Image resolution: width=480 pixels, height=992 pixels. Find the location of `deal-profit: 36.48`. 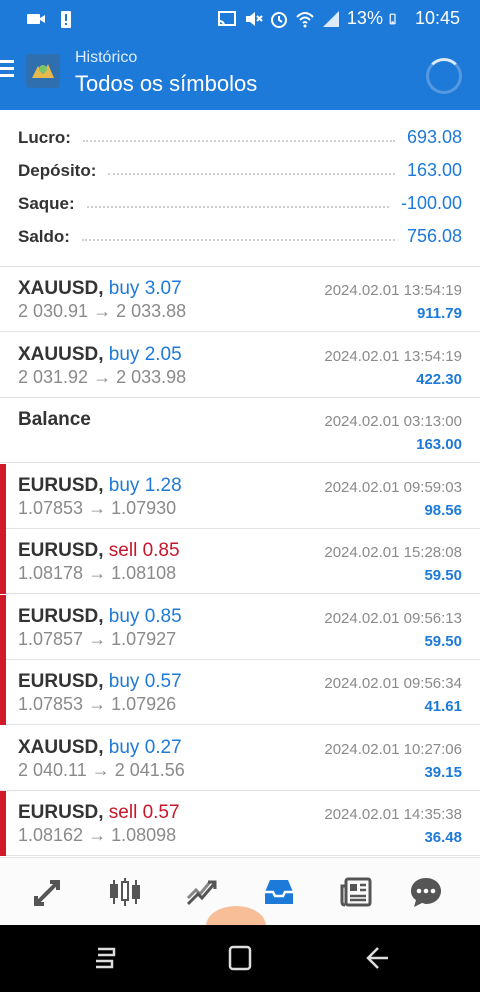

deal-profit: 36.48 is located at coordinates (443, 837).